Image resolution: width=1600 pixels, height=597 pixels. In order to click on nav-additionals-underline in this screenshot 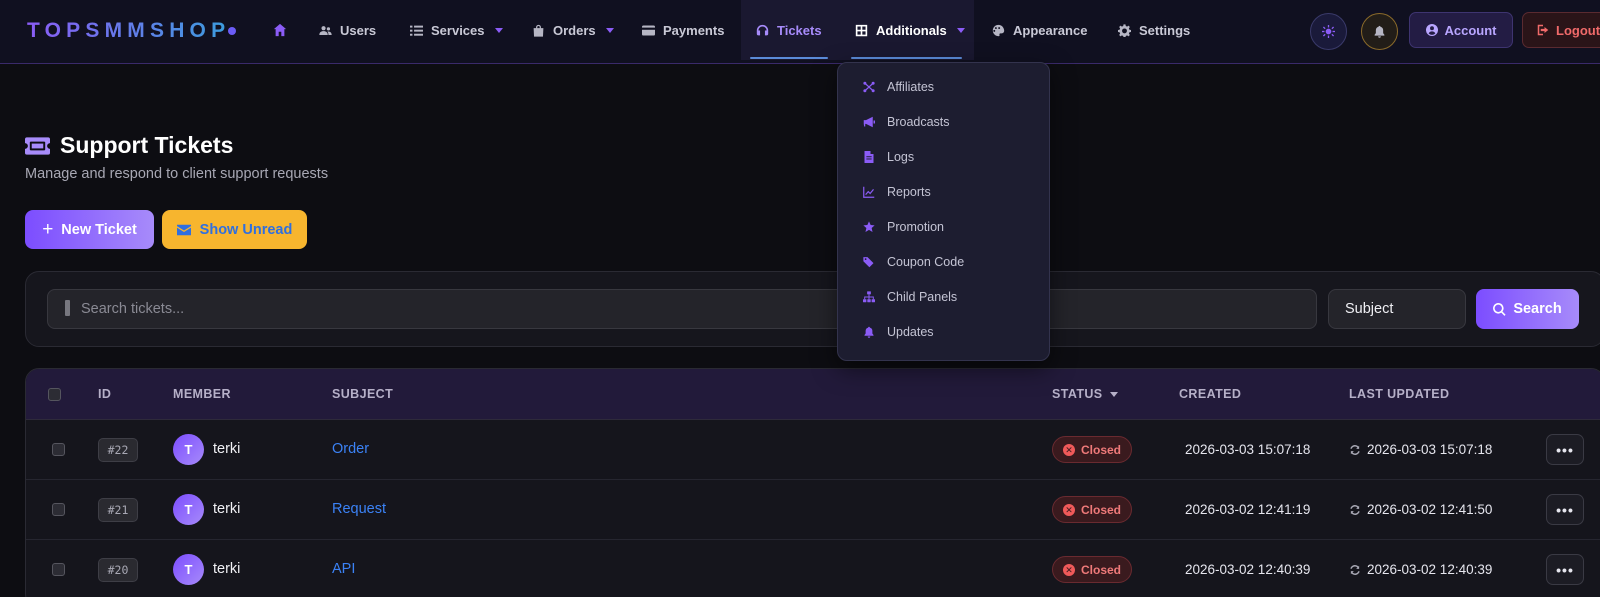, I will do `click(906, 58)`.